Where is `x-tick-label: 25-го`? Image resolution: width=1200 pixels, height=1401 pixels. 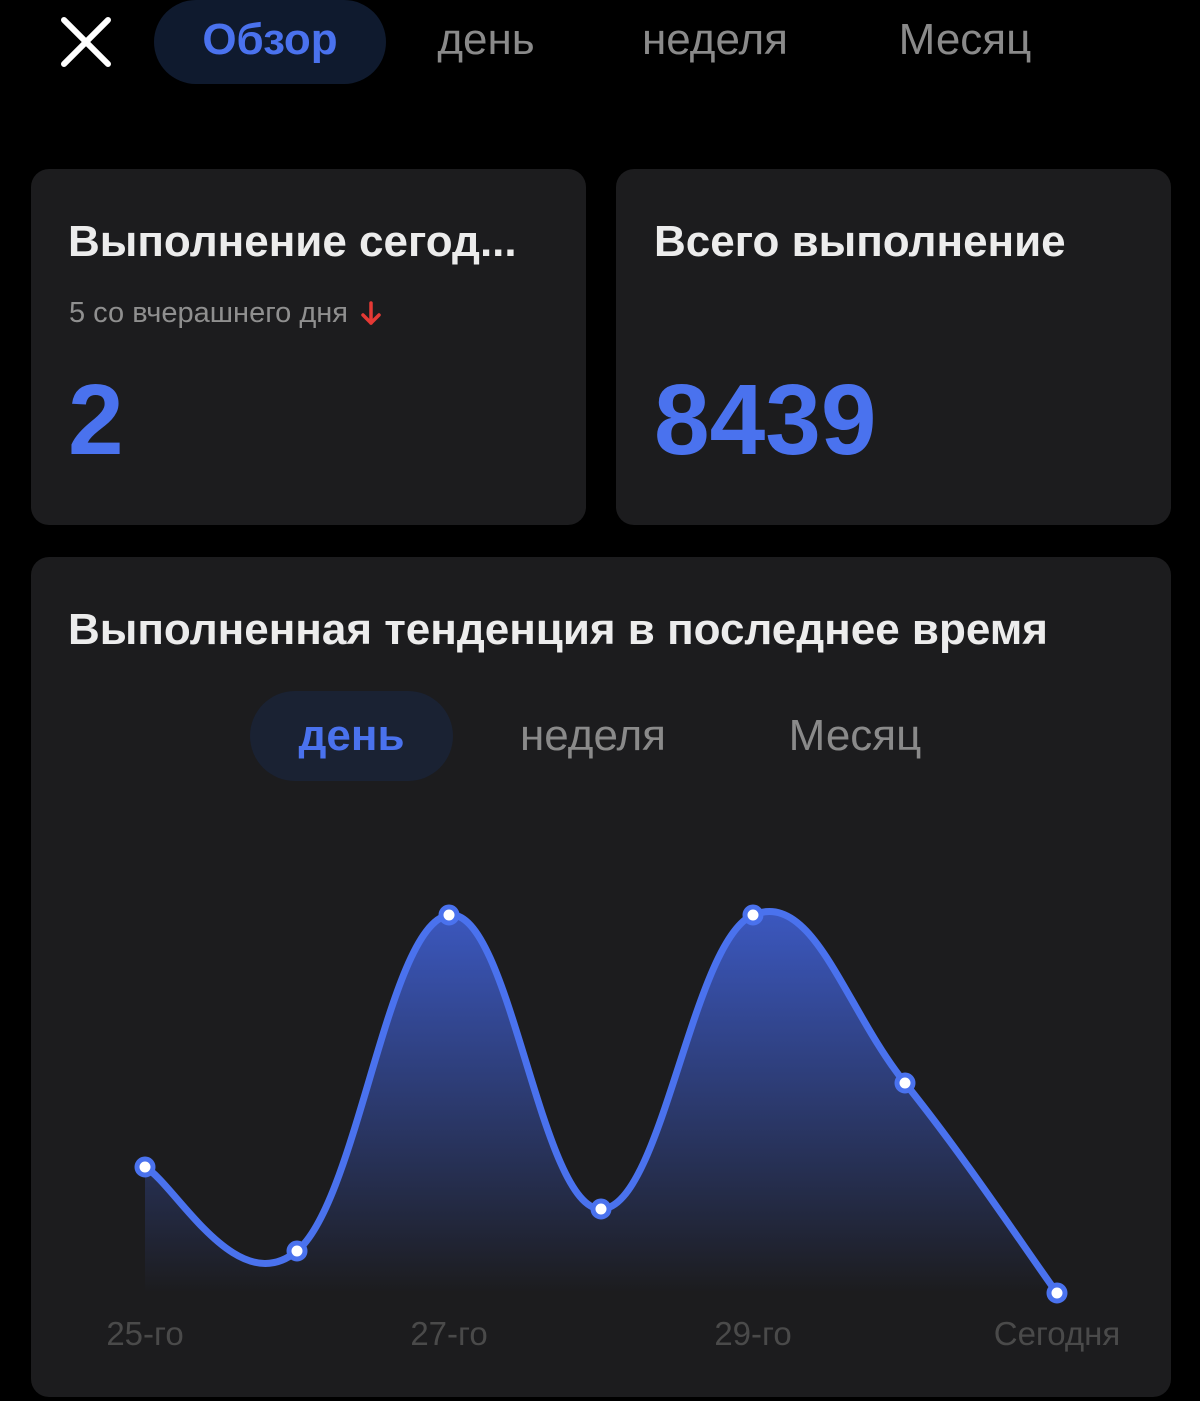
x-tick-label: 25-го is located at coordinates (144, 1333).